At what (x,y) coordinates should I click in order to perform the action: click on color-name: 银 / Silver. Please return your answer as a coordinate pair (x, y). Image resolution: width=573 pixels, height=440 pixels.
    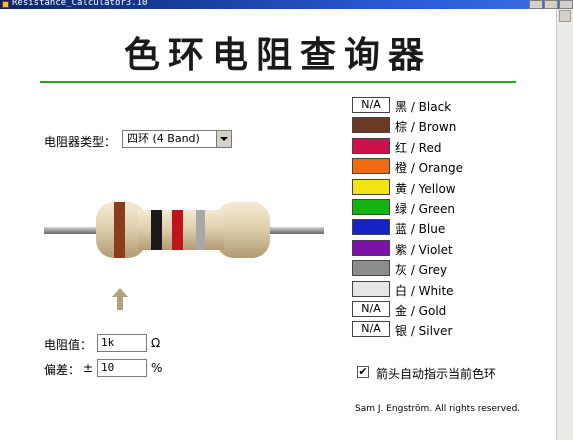
    Looking at the image, I should click on (424, 331).